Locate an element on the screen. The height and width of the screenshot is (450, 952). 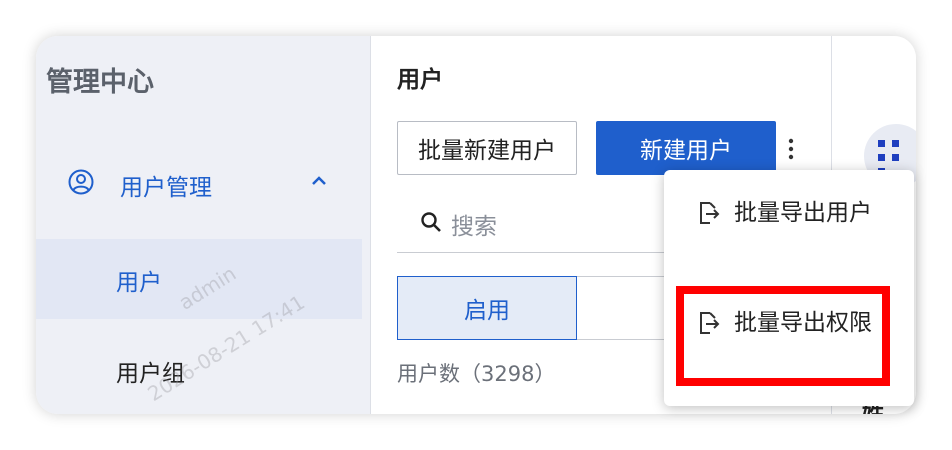
sidebar-item-label: 用户 is located at coordinates (139, 283).